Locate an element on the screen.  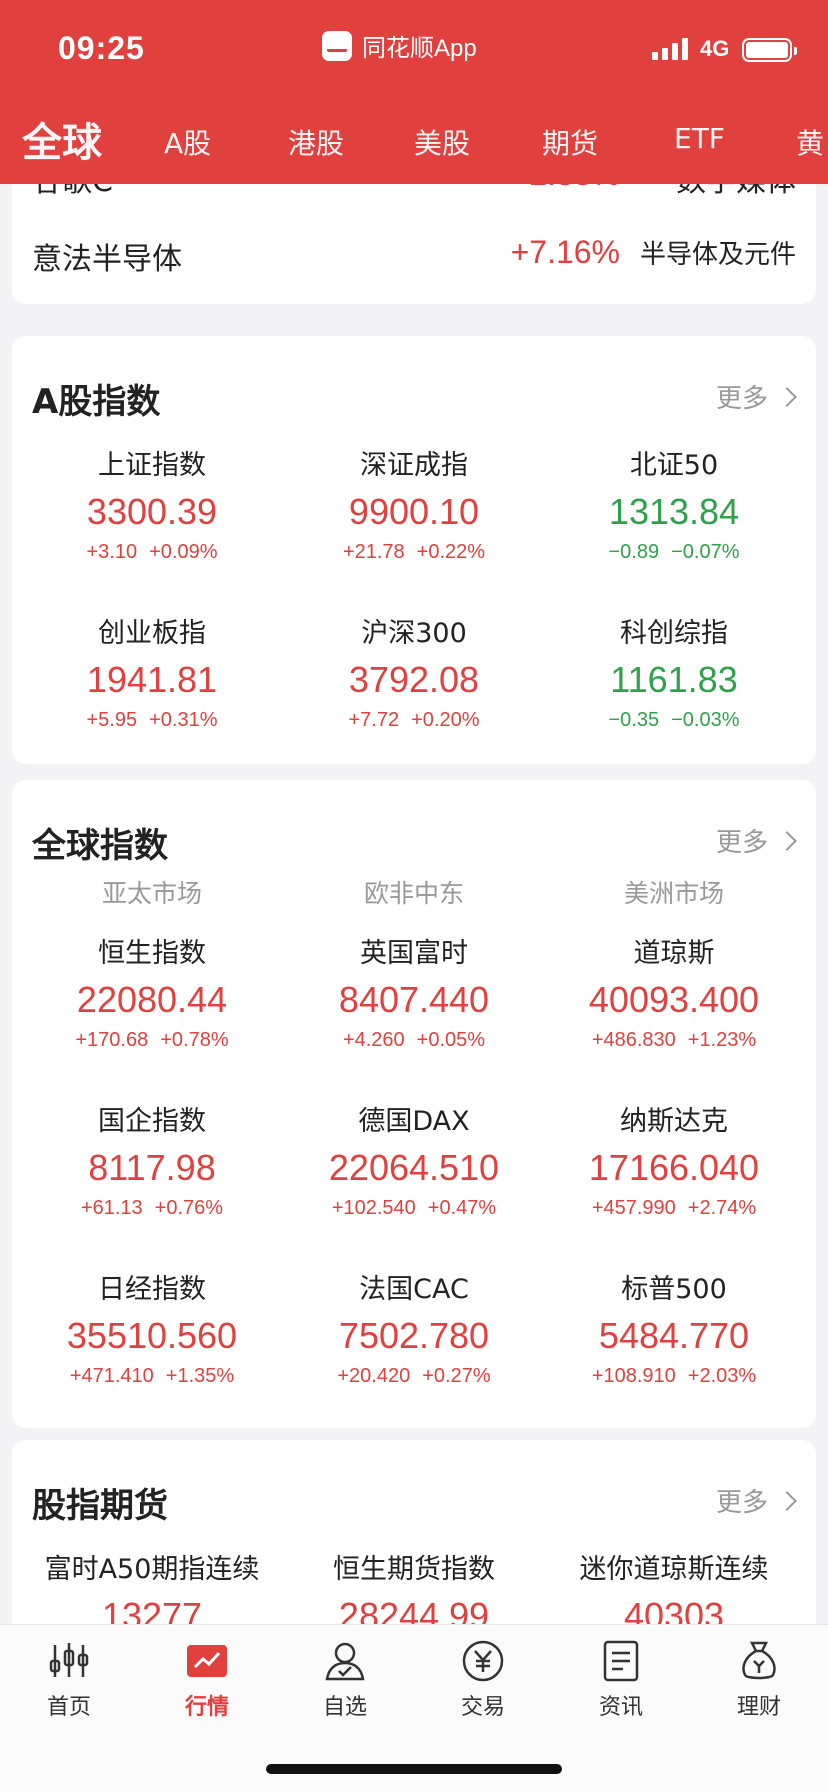
index-cell: 上证指数 3300.39 +3.10 +0.09% is located at coordinates (152, 507).